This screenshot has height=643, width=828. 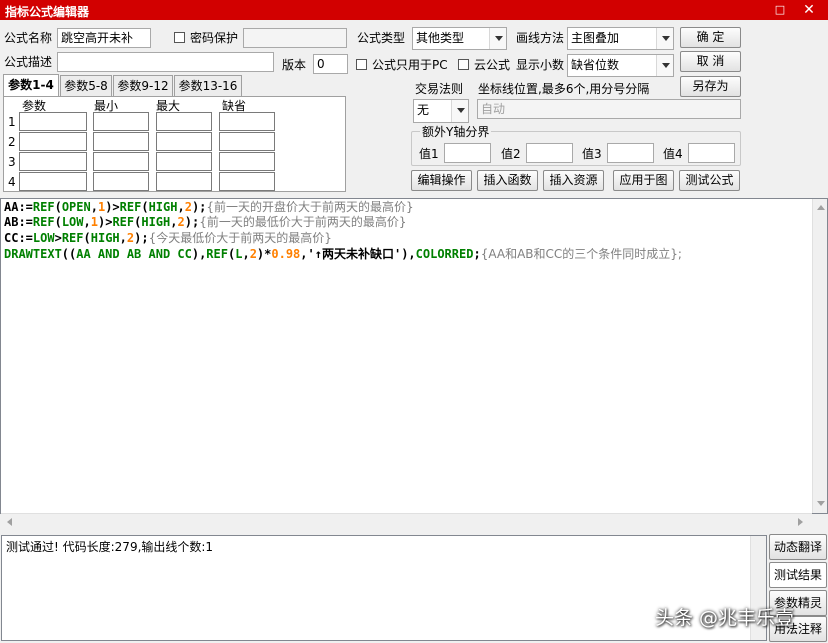 What do you see at coordinates (573, 180) in the screenshot?
I see `insert-resource-button: 插入资源` at bounding box center [573, 180].